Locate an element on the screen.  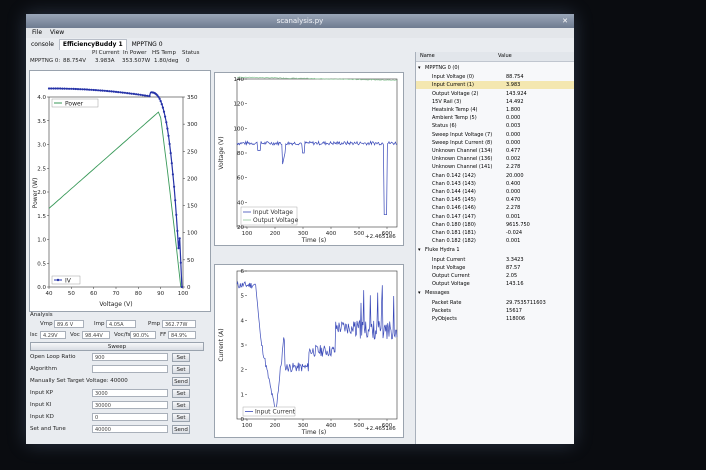
tab-mpptng: MPPTNG 0 is located at coordinates (147, 45).